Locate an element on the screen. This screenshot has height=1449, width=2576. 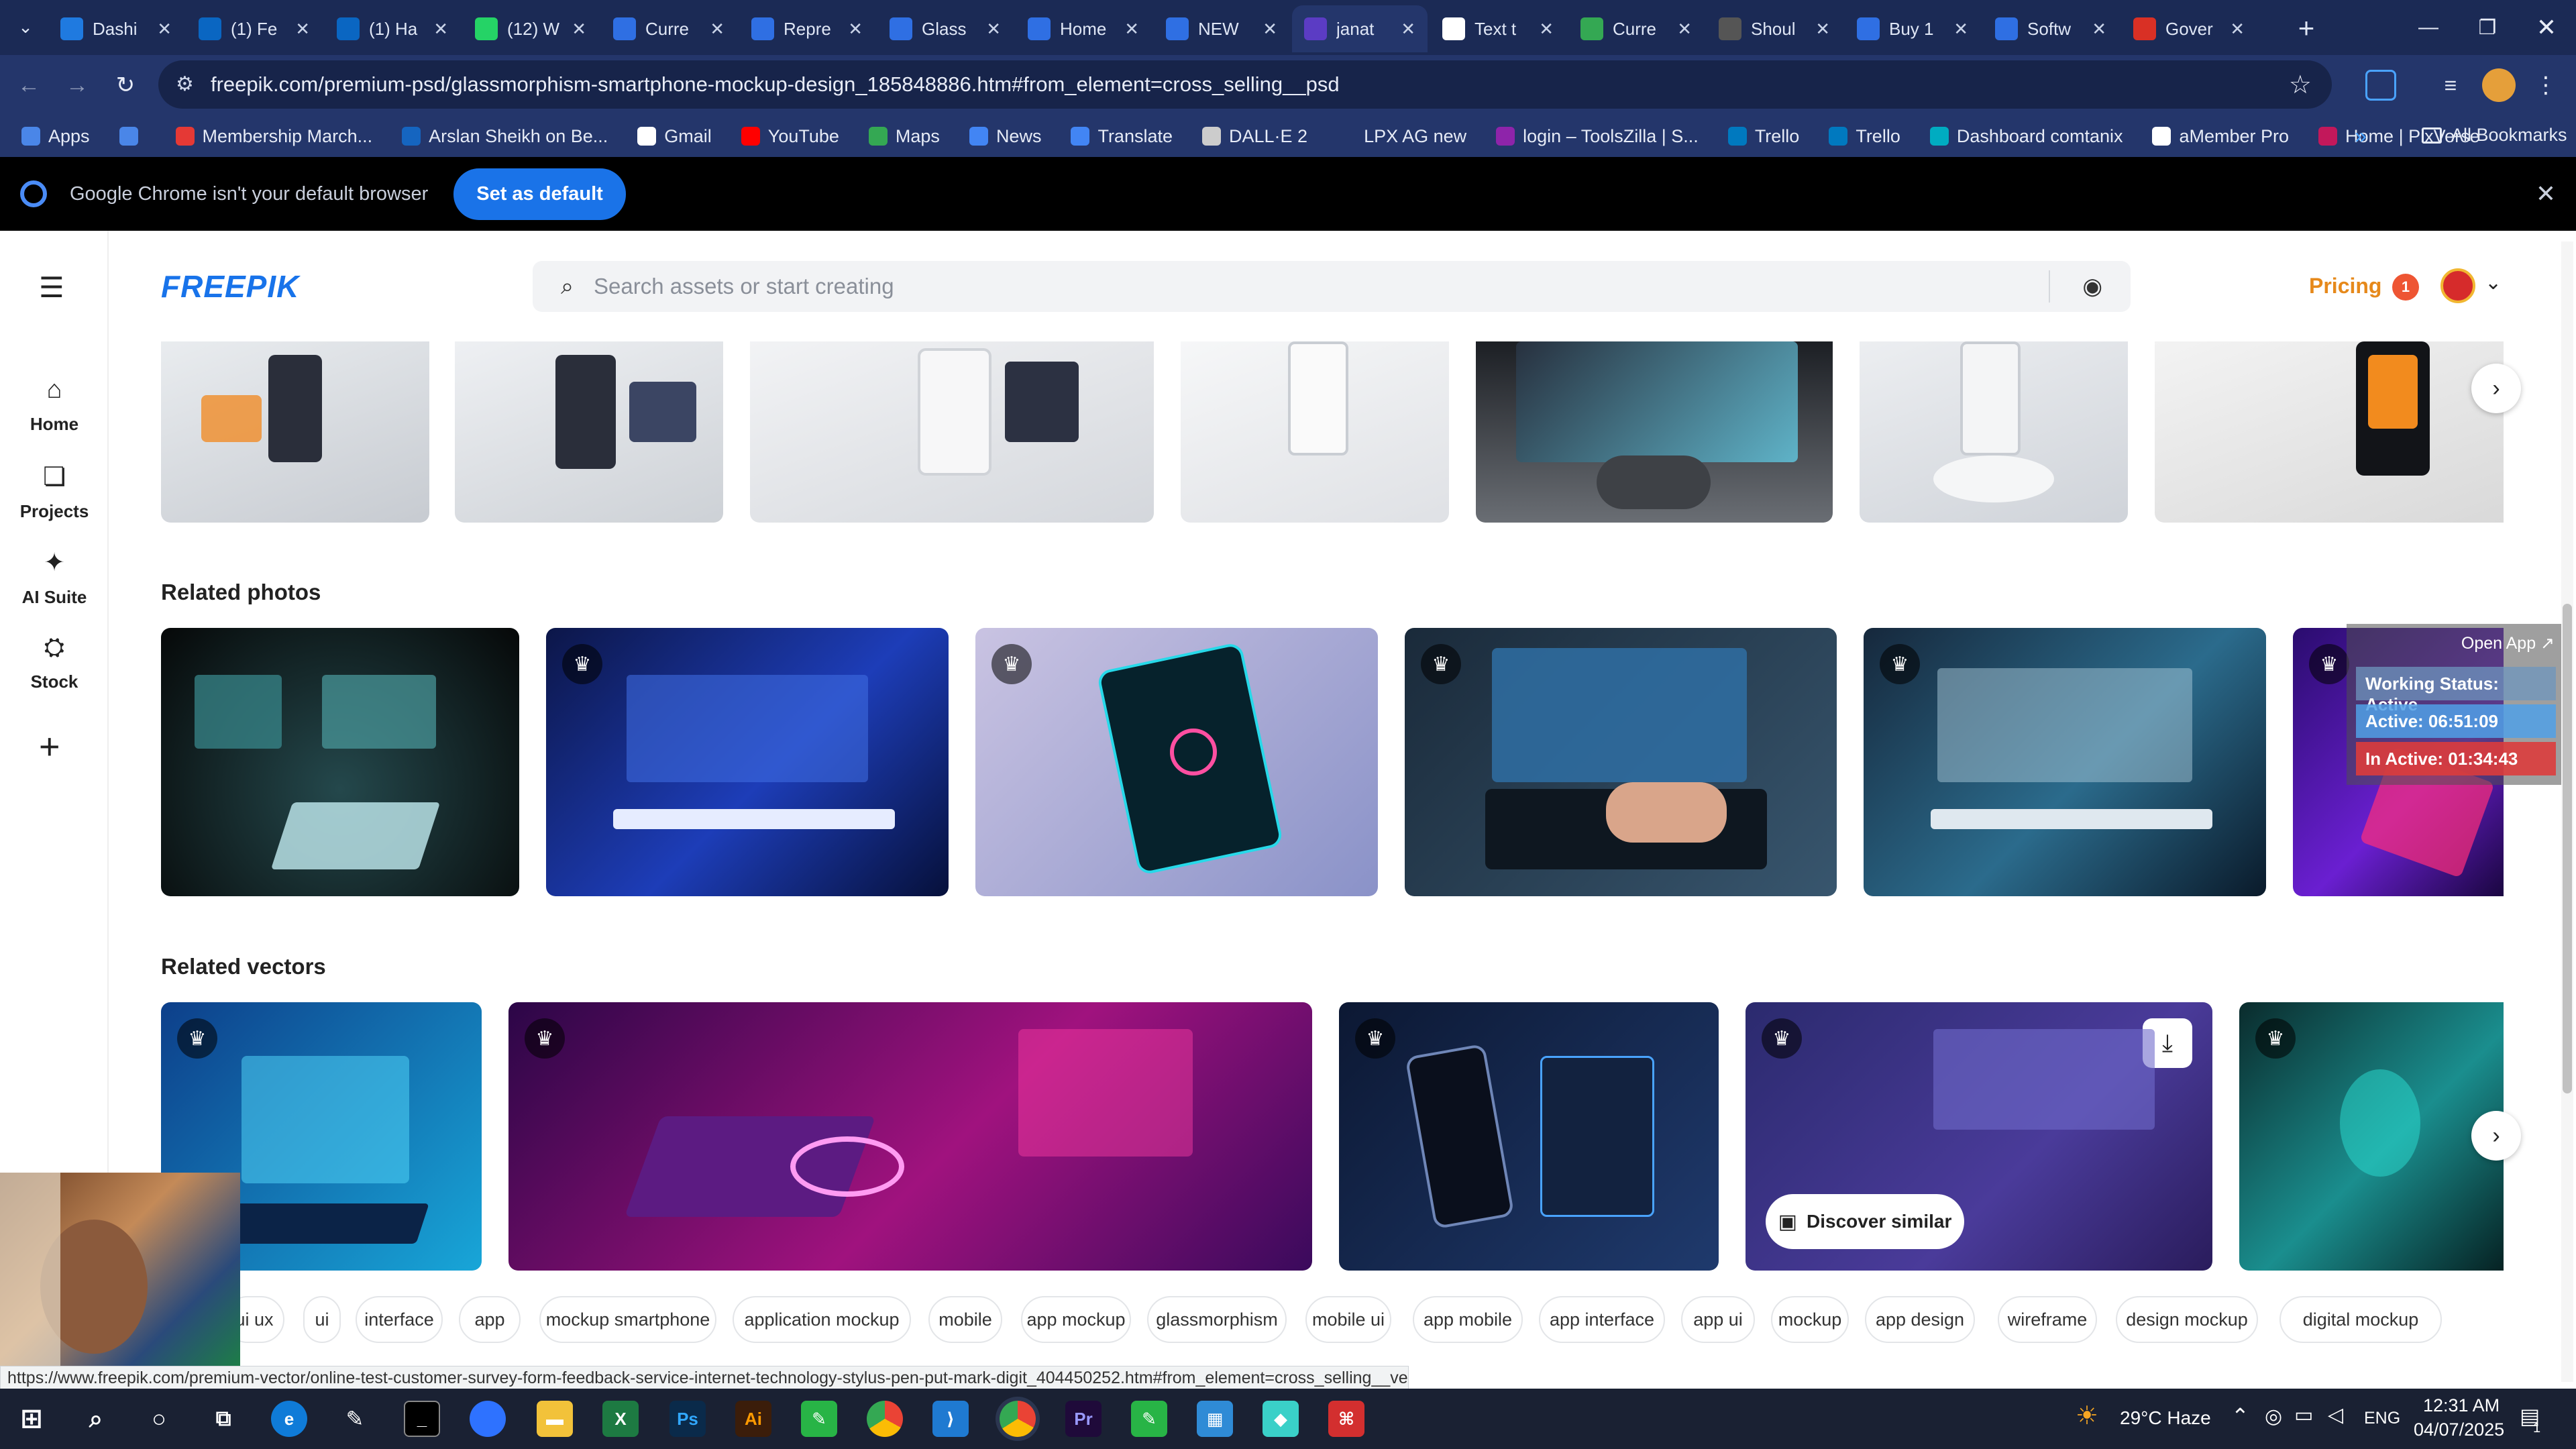
excel-icon: X is located at coordinates (620, 1419).